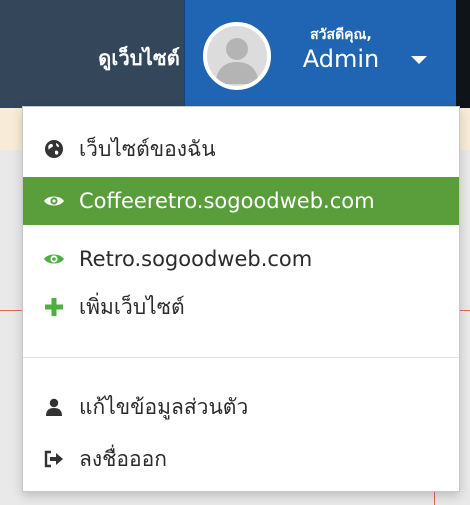  Describe the element at coordinates (110, 58) in the screenshot. I see `view-site-link: ดูเว็บไซต์` at that location.